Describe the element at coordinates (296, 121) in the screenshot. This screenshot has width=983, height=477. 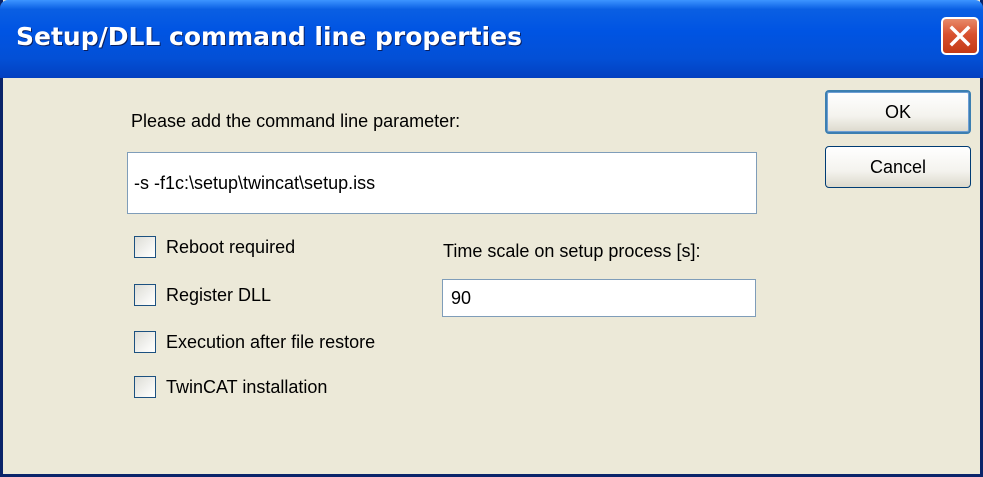
I see `param-label: Please add the command line parameter:` at that location.